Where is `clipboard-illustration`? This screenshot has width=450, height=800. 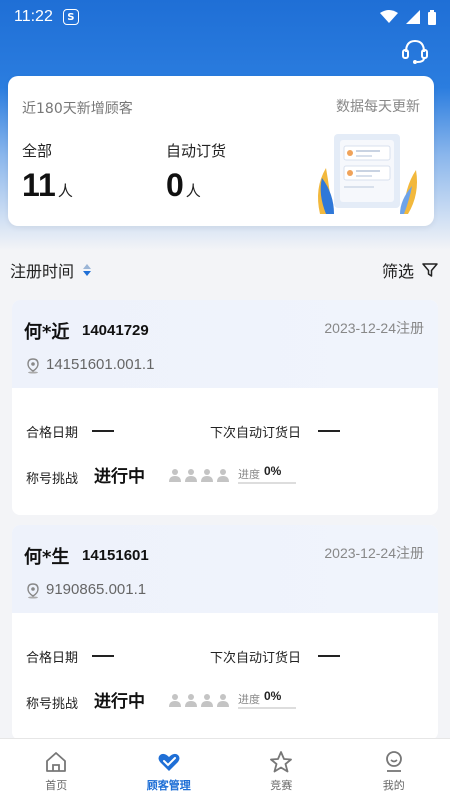
clipboard-illustration is located at coordinates (367, 174).